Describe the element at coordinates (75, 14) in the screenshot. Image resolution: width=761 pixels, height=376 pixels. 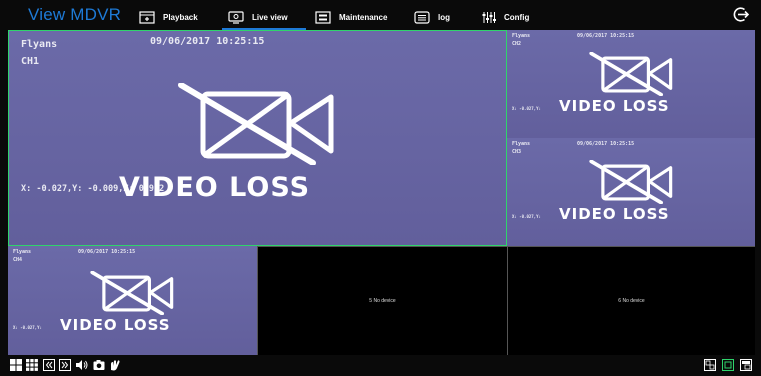
I see `app-title: View MDVR` at that location.